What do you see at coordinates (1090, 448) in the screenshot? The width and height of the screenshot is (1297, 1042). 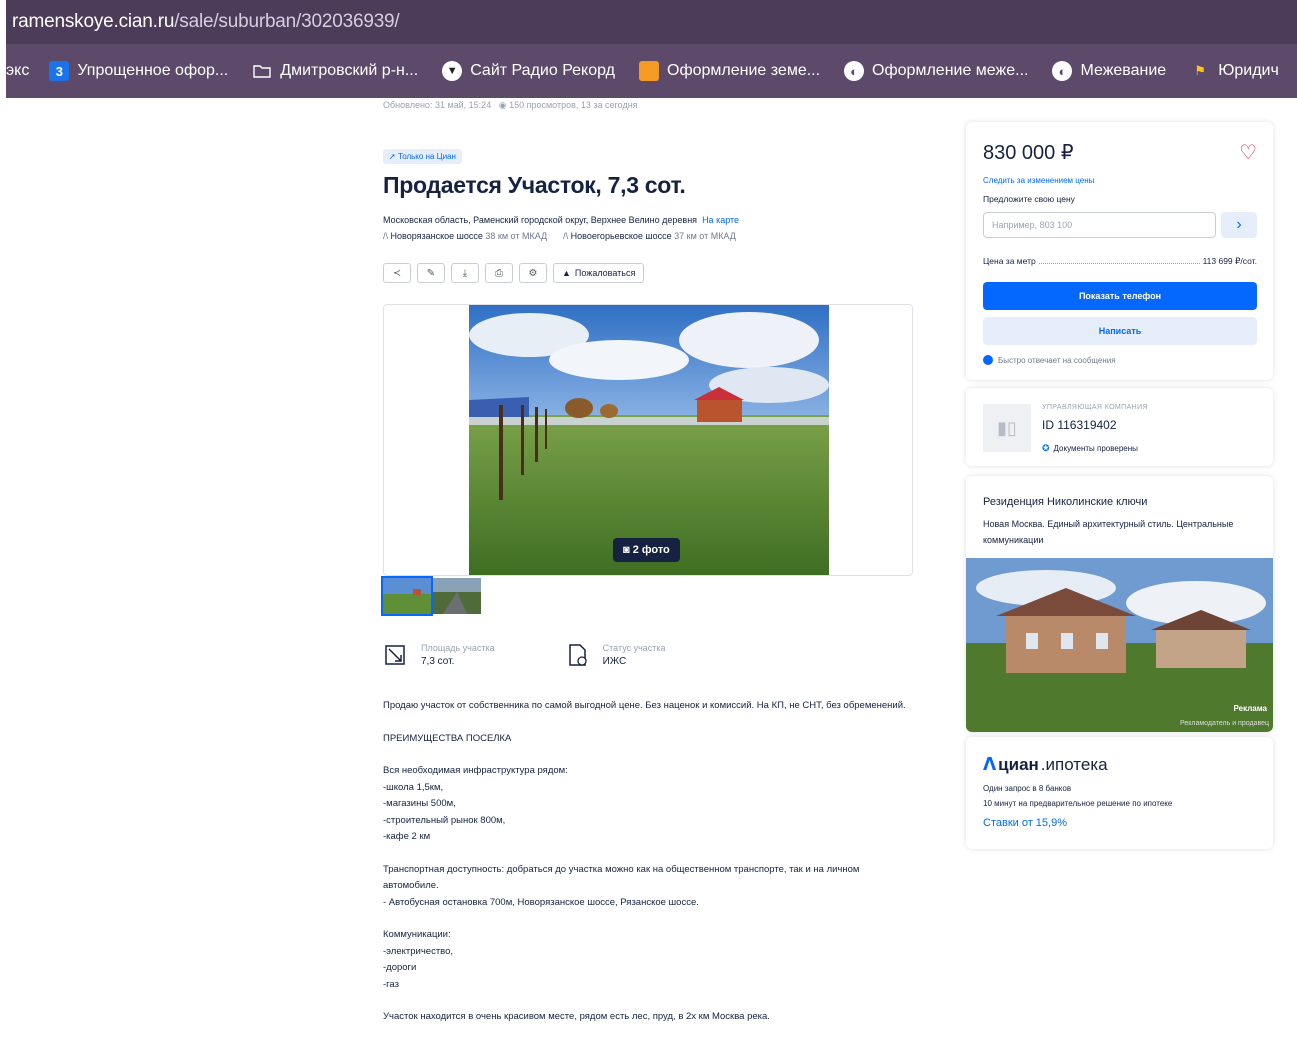 I see `docs-verified: ✪ Документы проверены` at bounding box center [1090, 448].